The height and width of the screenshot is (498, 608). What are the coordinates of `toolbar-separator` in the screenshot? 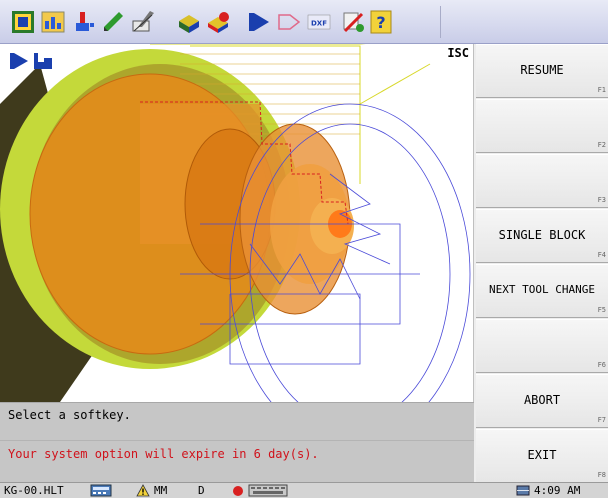 It's located at (440, 22).